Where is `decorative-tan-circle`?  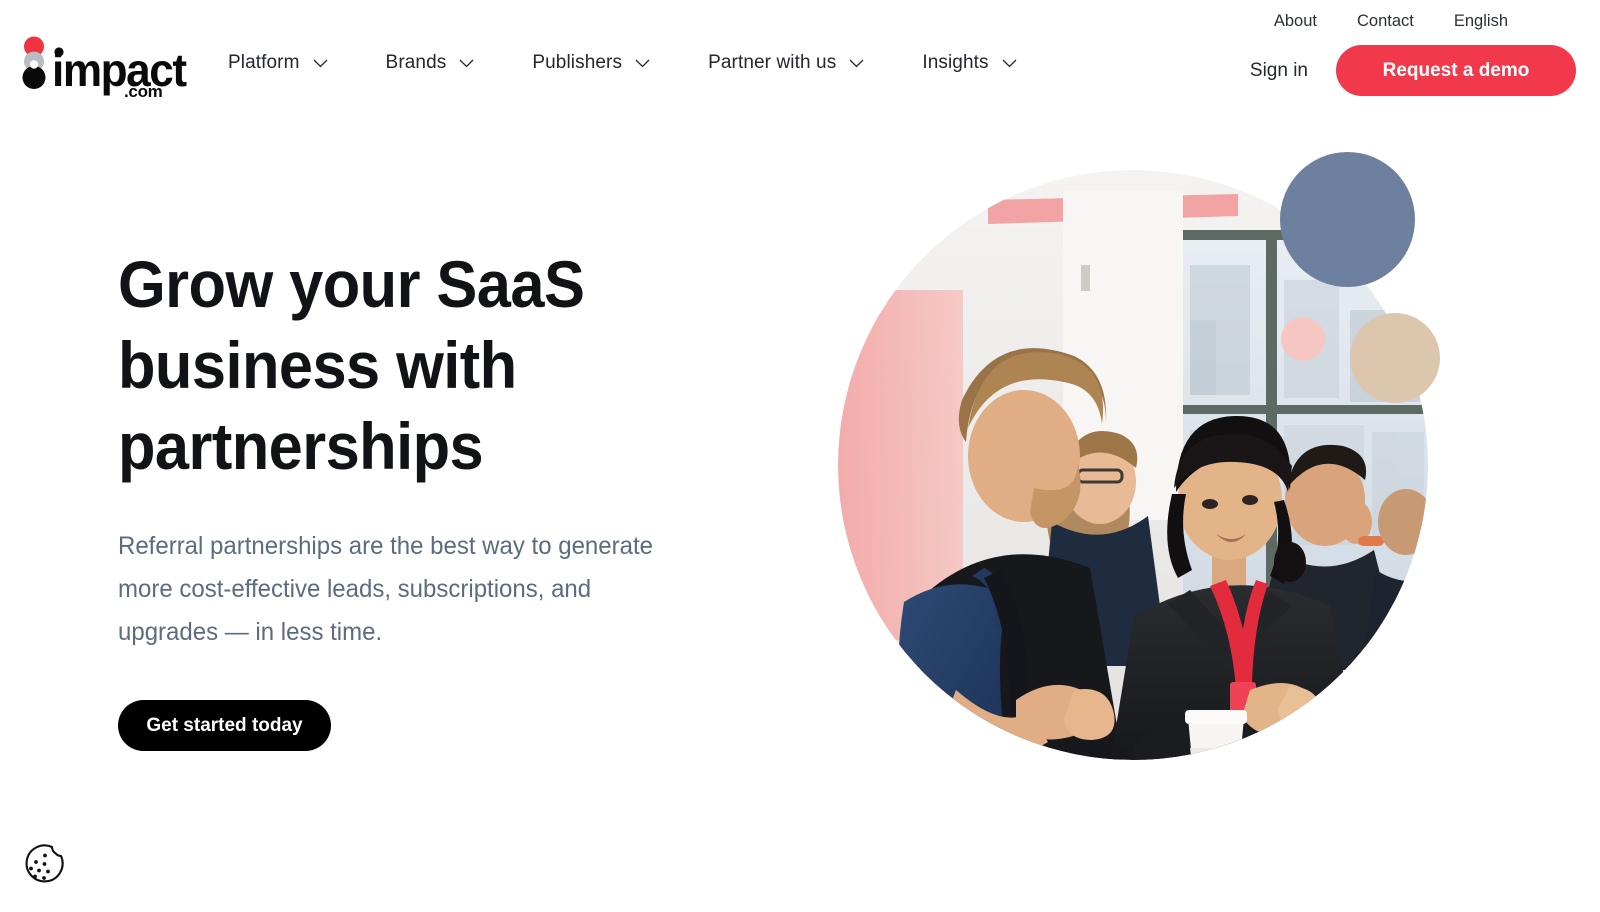
decorative-tan-circle is located at coordinates (1395, 358).